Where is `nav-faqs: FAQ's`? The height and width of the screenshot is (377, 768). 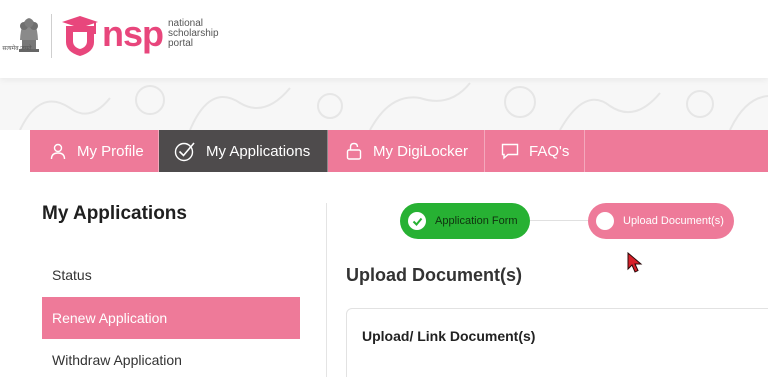 nav-faqs: FAQ's is located at coordinates (535, 151).